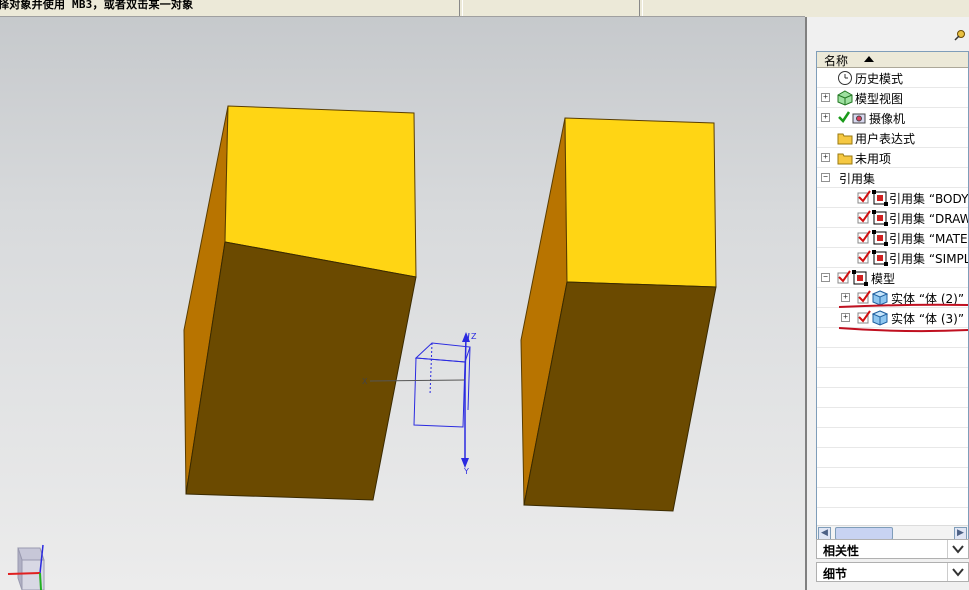 The height and width of the screenshot is (590, 969). Describe the element at coordinates (892, 549) in the screenshot. I see `dependencies-panel-header: 相关性` at that location.